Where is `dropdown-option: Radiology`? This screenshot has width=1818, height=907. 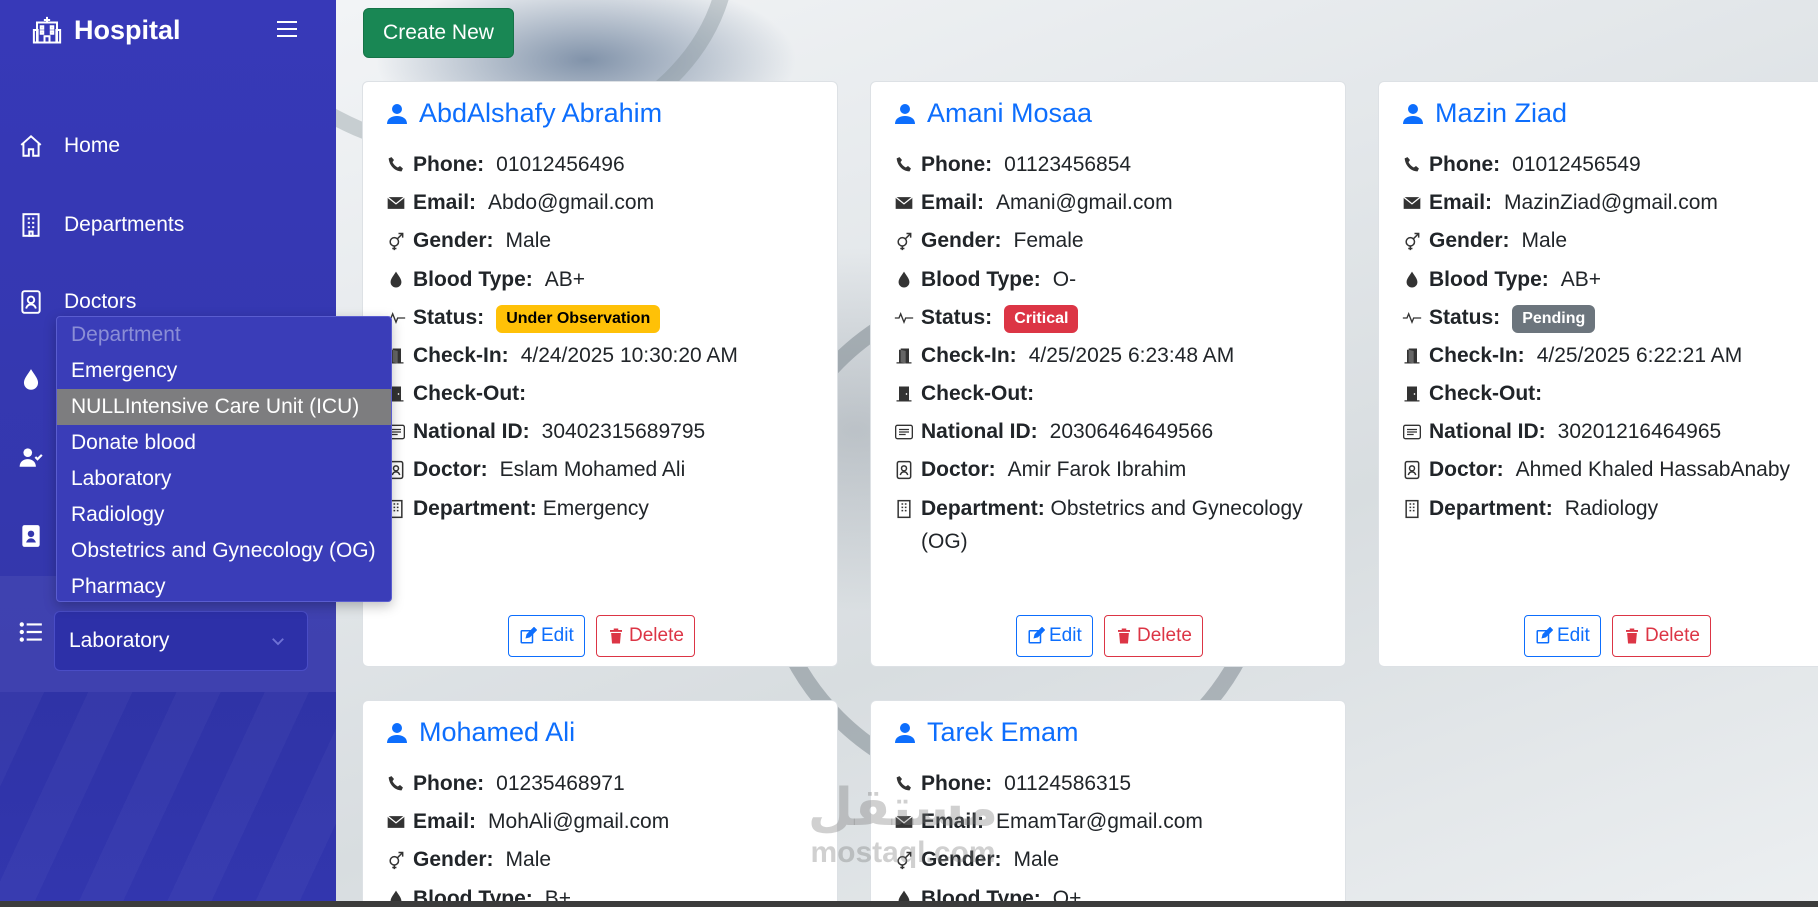
dropdown-option: Radiology is located at coordinates (224, 515).